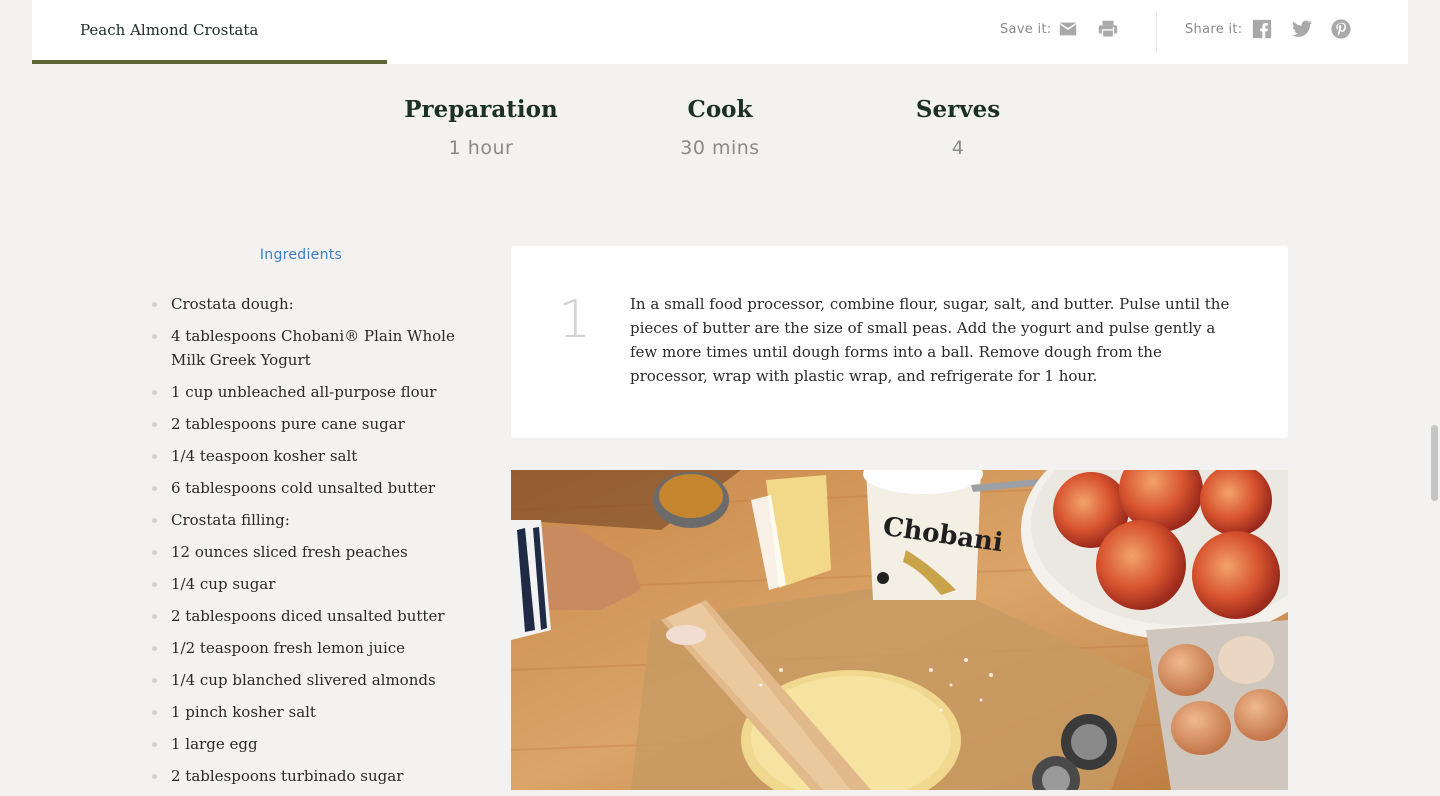  What do you see at coordinates (305, 744) in the screenshot?
I see `ingredient-item: 1 large egg` at bounding box center [305, 744].